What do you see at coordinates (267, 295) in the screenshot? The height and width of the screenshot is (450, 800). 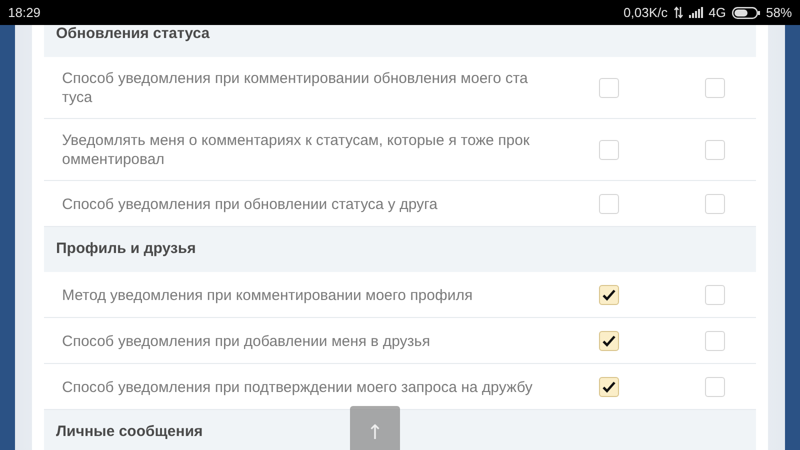 I see `setting-label: Метод уведомления при комментировании моего профиля` at bounding box center [267, 295].